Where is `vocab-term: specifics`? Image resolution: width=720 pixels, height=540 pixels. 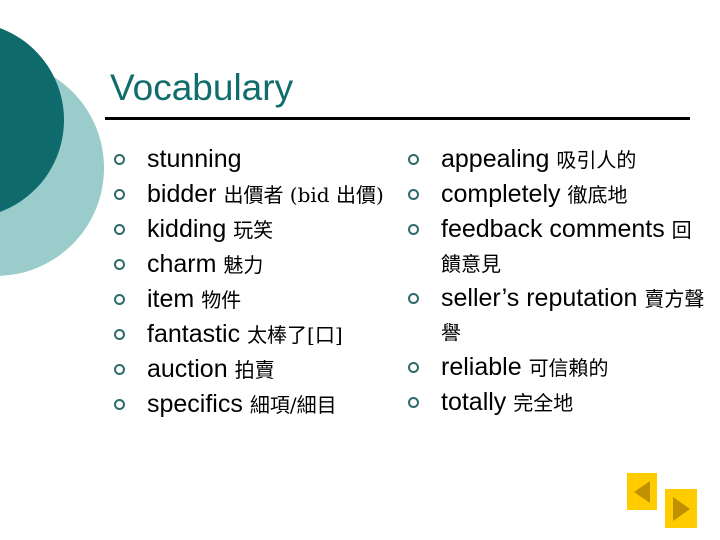 vocab-term: specifics is located at coordinates (195, 404).